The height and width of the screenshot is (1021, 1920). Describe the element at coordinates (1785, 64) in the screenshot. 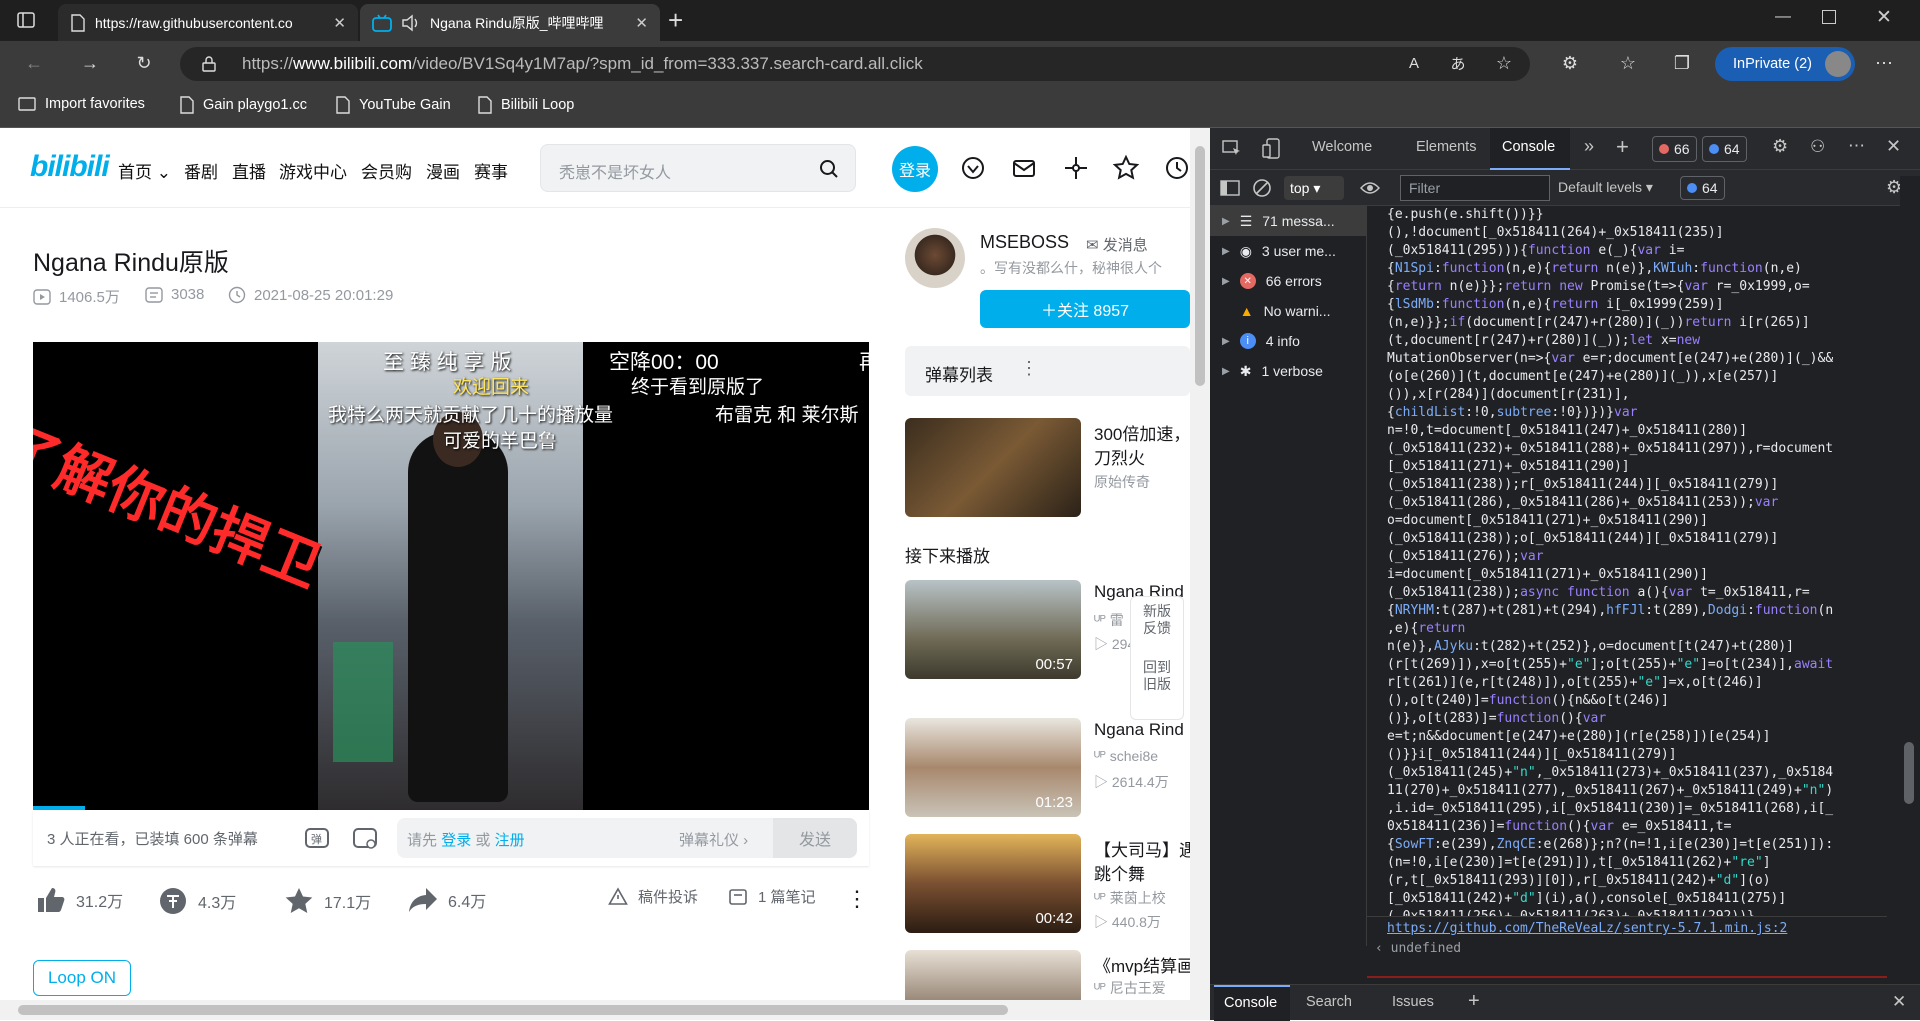

I see `inprivate-button: InPrivate (2)` at that location.